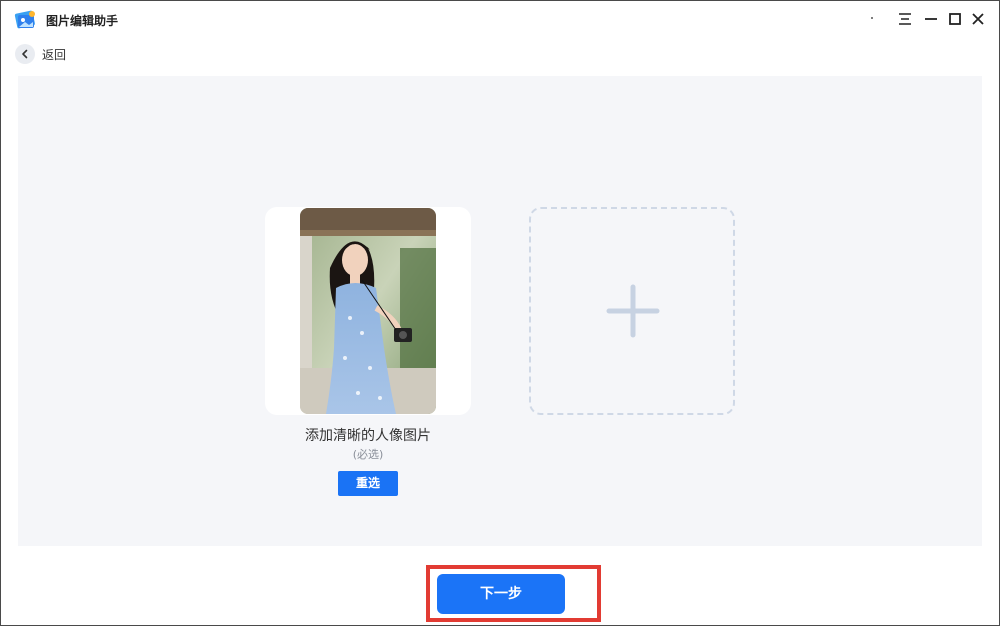  Describe the element at coordinates (368, 483) in the screenshot. I see `reselect-button: 重选` at that location.